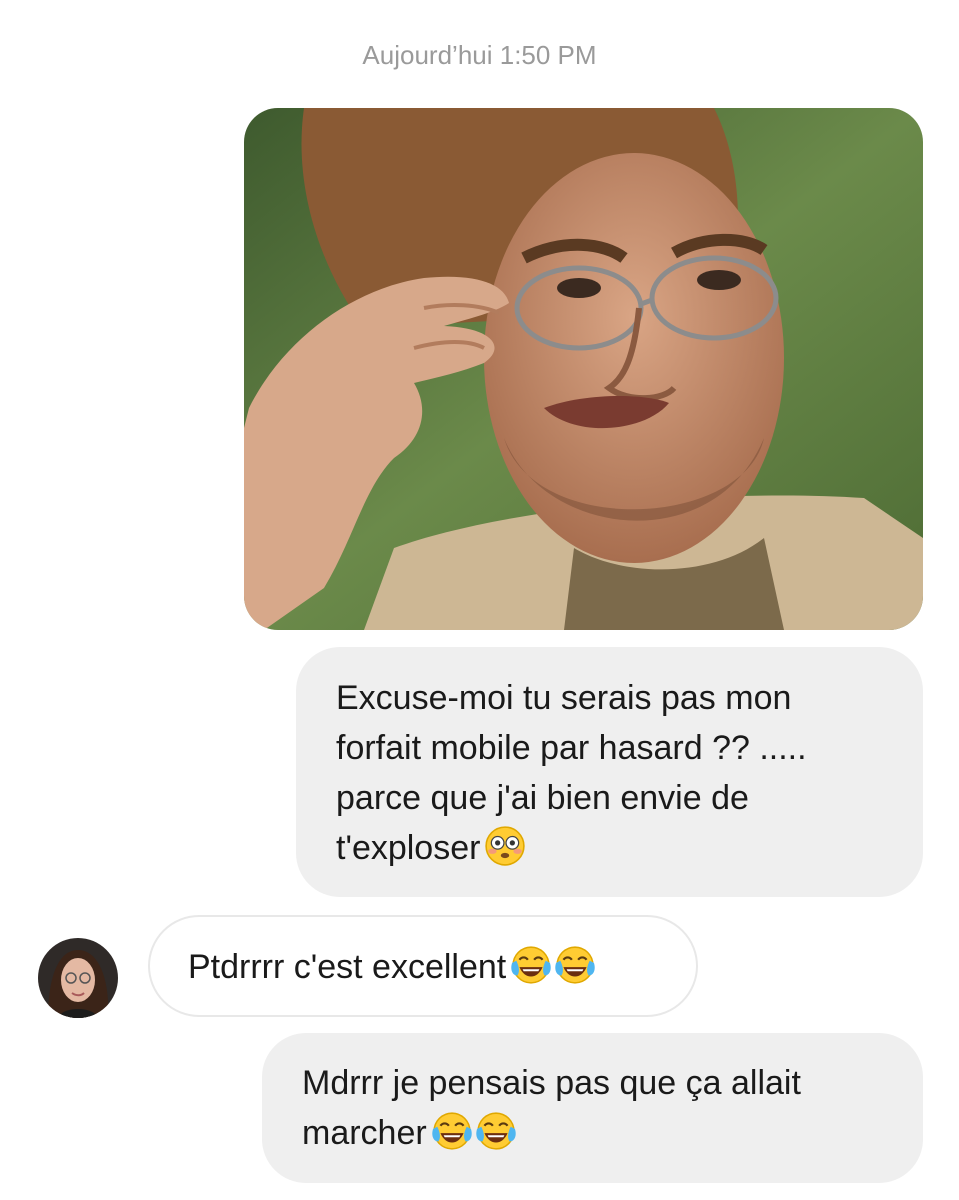 The height and width of the screenshot is (1200, 959). Describe the element at coordinates (564, 698) in the screenshot. I see `message-line: Excuse-moi tu serais pas mon` at that location.